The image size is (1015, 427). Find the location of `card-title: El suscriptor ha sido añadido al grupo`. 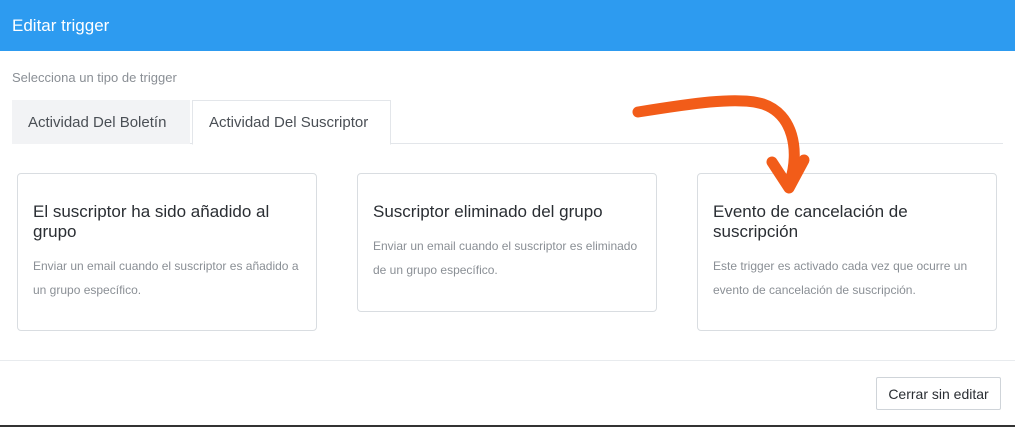

card-title: El suscriptor ha sido añadido al grupo is located at coordinates (151, 221).